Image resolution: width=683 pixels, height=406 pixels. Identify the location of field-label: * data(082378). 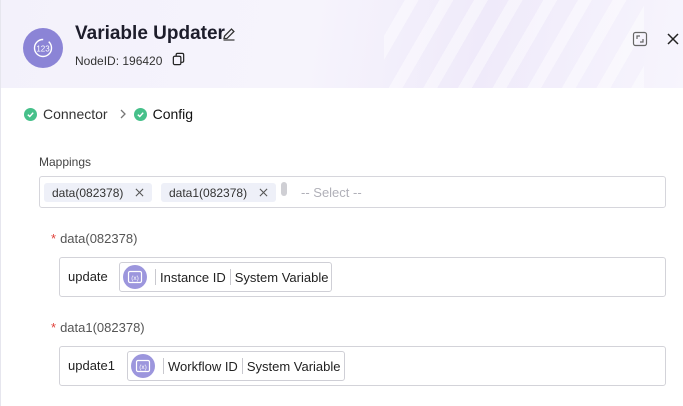
(94, 238).